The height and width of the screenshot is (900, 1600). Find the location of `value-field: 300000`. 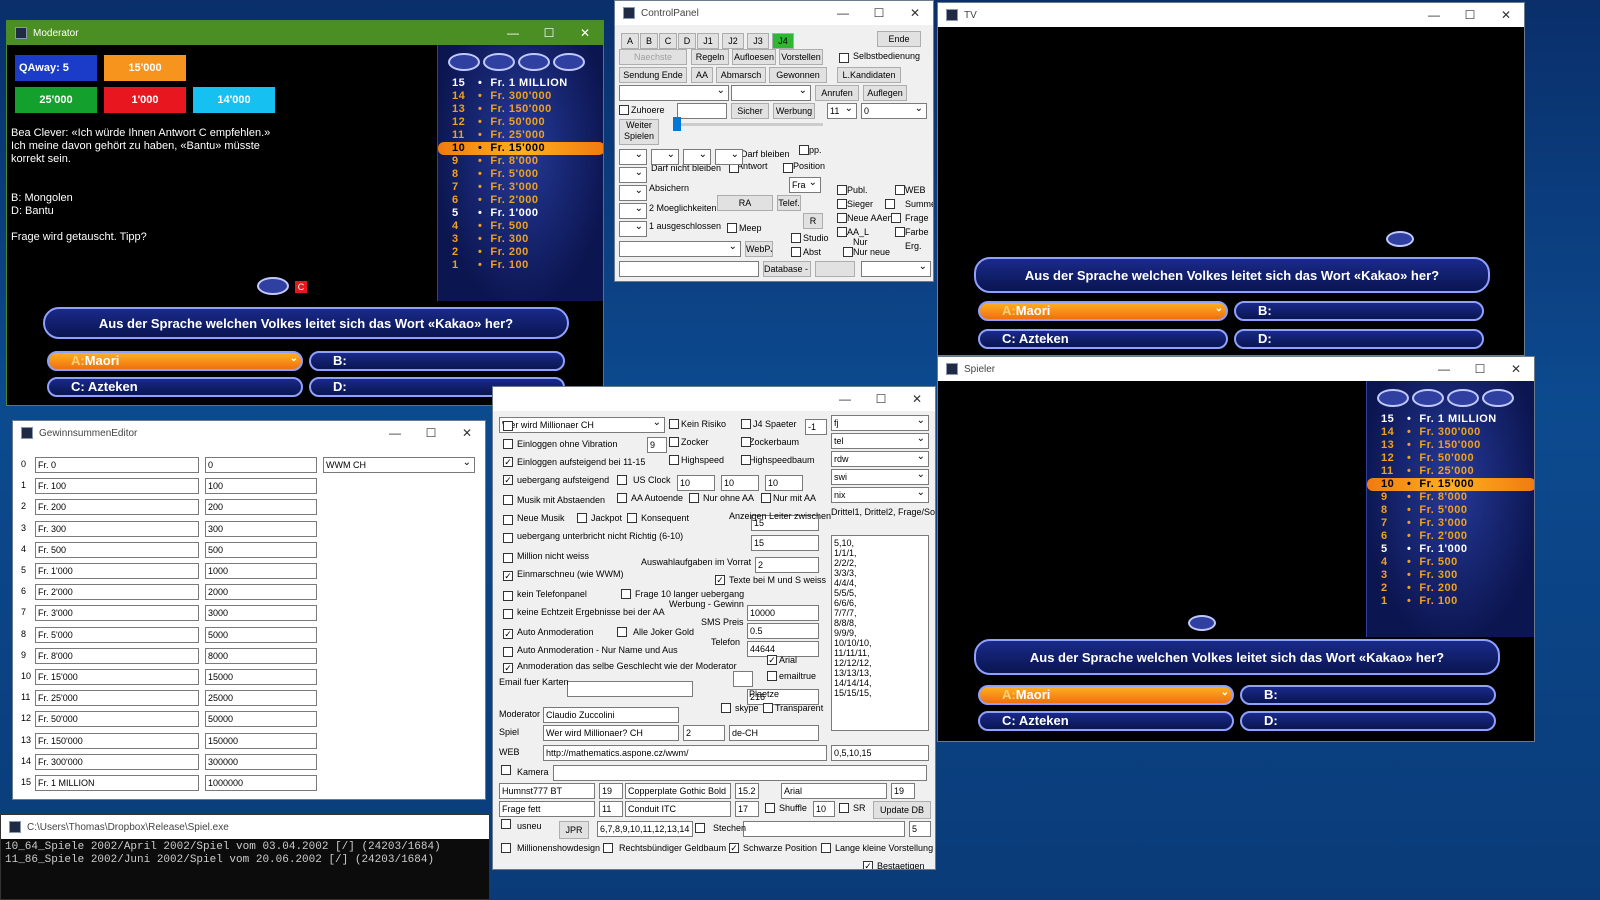

value-field: 300000 is located at coordinates (261, 761).